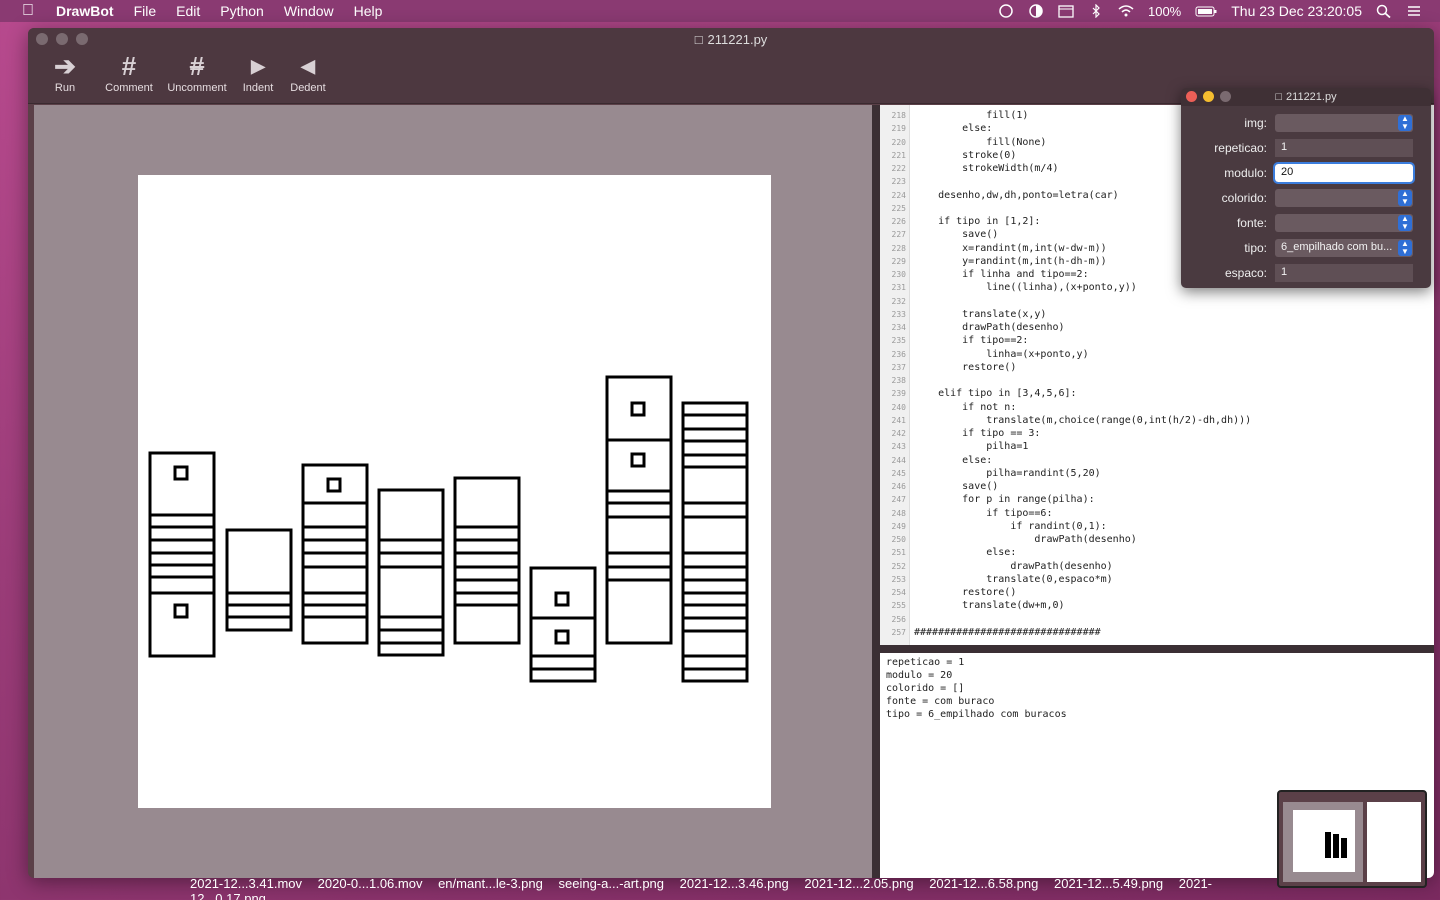 The image size is (1440, 900). Describe the element at coordinates (1344, 173) in the screenshot. I see `panel-text-field: 20` at that location.